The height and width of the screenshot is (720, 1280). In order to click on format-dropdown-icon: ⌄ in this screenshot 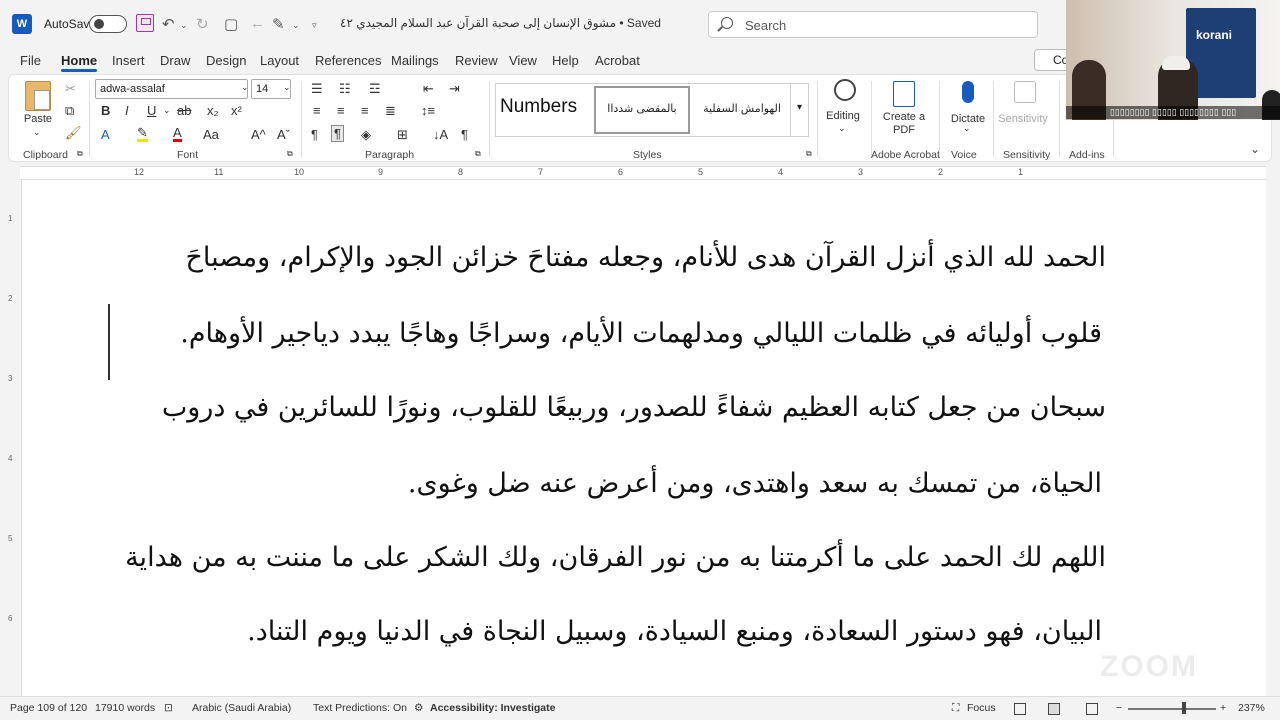, I will do `click(296, 25)`.